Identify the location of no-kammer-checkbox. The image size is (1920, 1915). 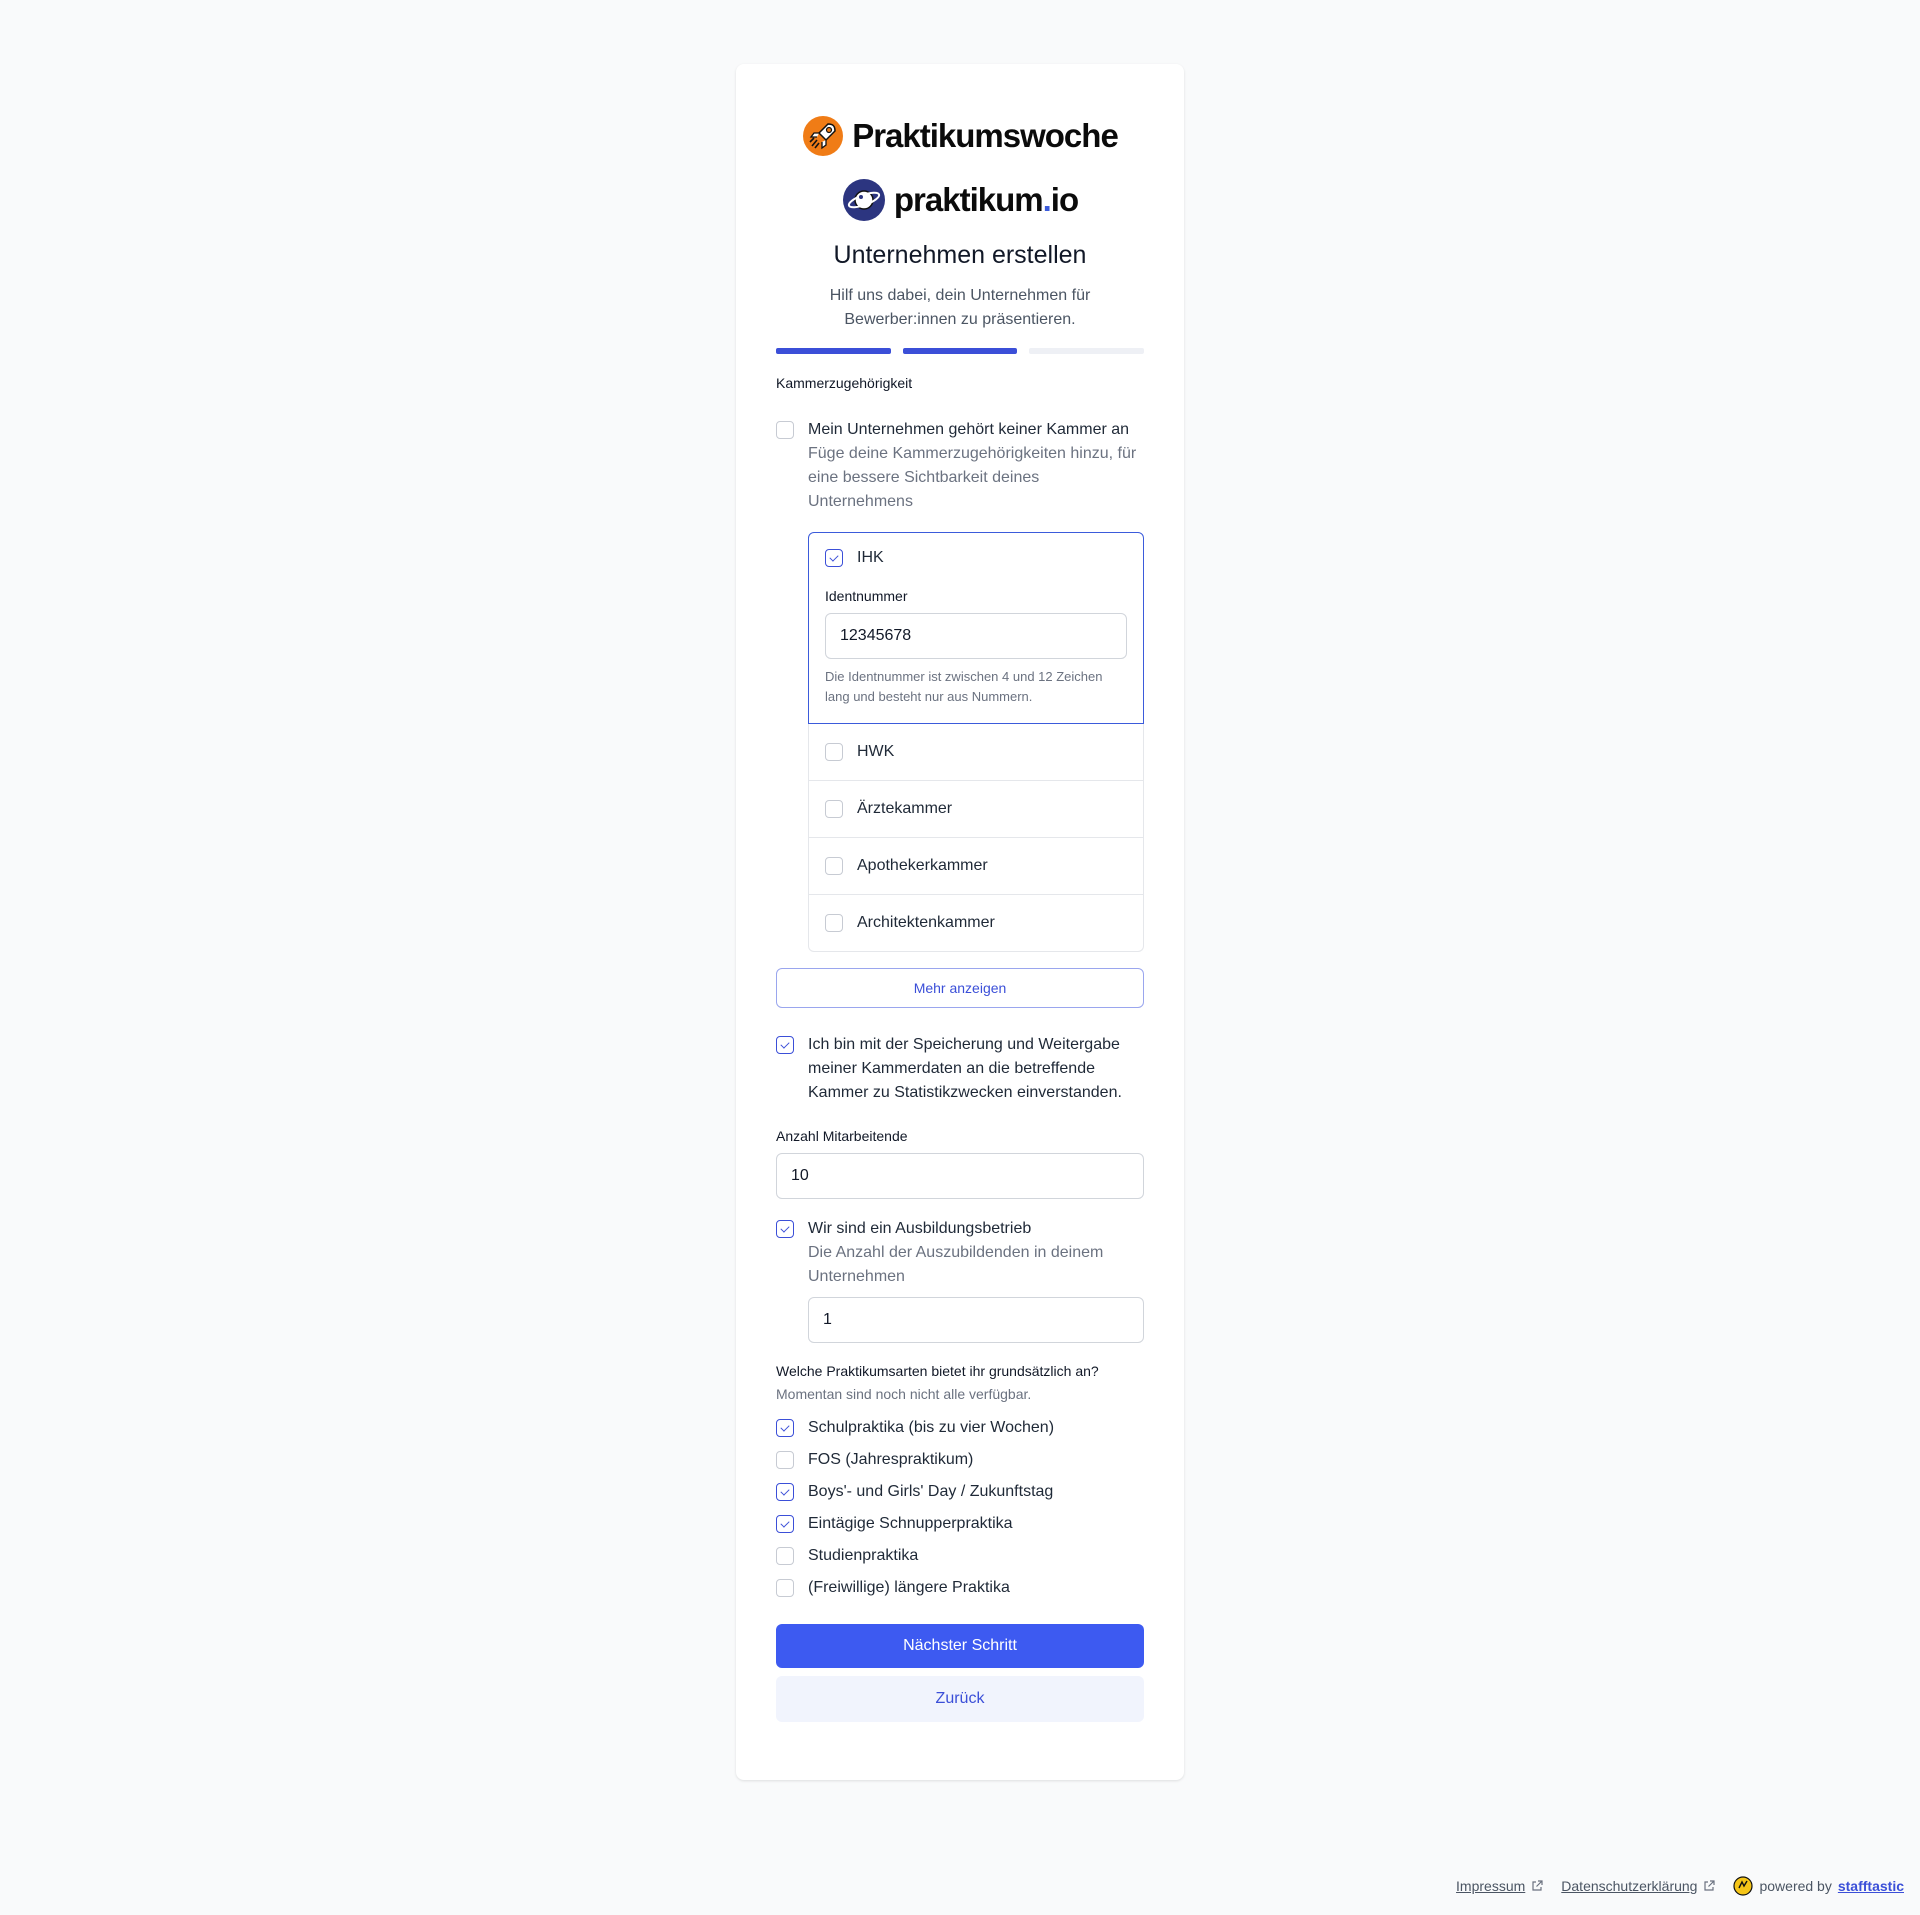
(785, 430).